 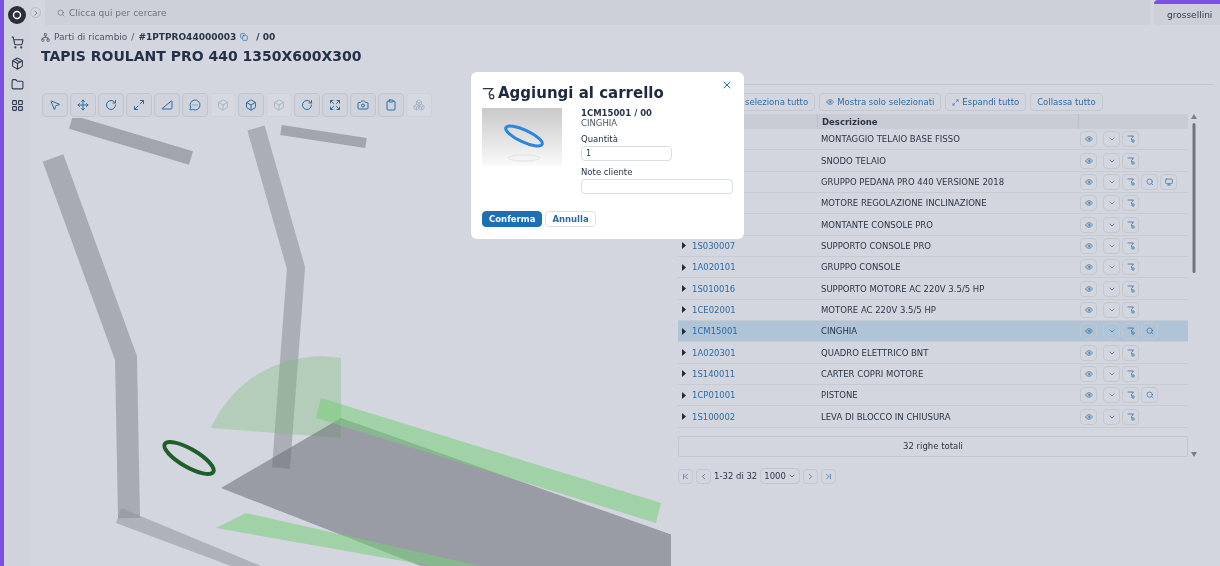 I want to click on confirm-button: Conferma, so click(x=512, y=219).